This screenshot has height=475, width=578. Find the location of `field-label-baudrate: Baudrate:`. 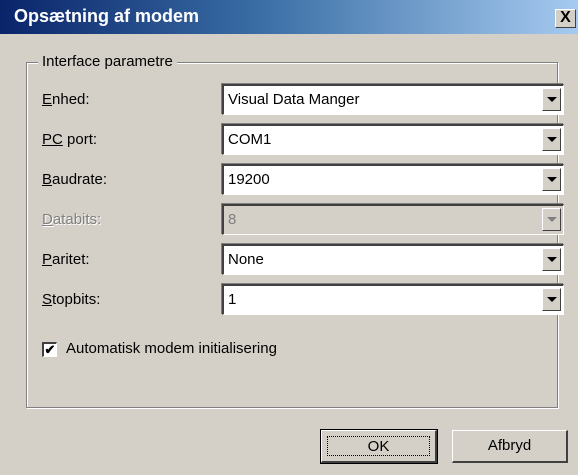

field-label-baudrate: Baudrate: is located at coordinates (75, 179).